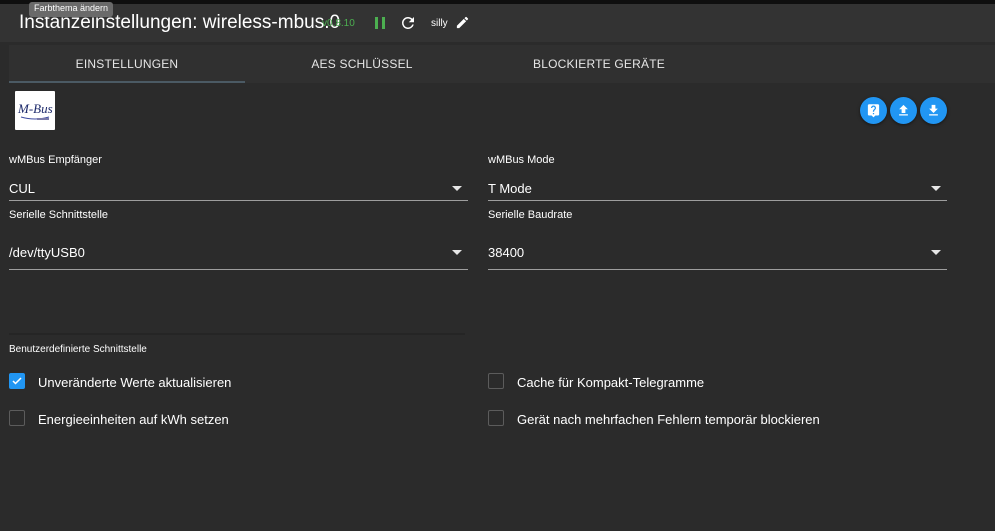 The image size is (995, 531). I want to click on theme-tooltip: Farbthema ändern, so click(71, 9).